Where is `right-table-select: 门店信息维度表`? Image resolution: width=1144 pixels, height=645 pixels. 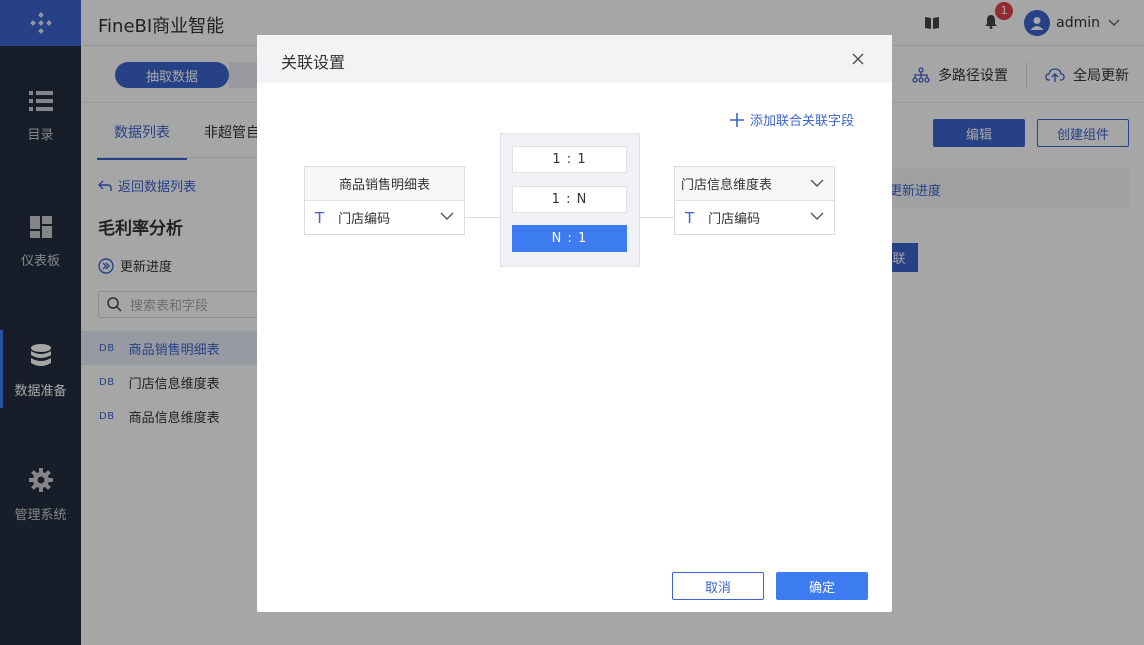
right-table-select: 门店信息维度表 is located at coordinates (754, 184).